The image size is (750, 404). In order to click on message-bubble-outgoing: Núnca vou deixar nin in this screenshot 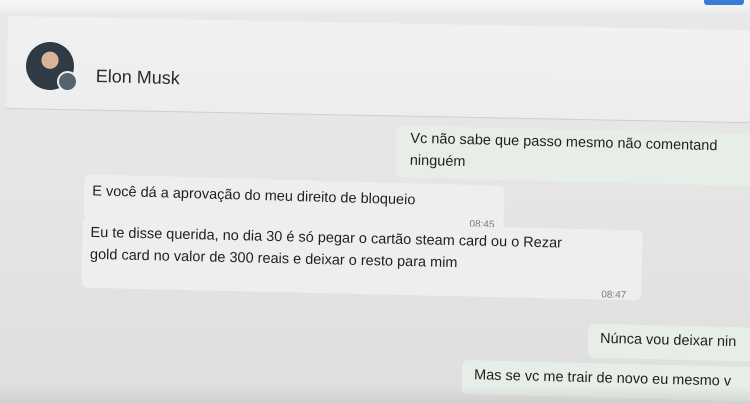, I will do `click(668, 343)`.